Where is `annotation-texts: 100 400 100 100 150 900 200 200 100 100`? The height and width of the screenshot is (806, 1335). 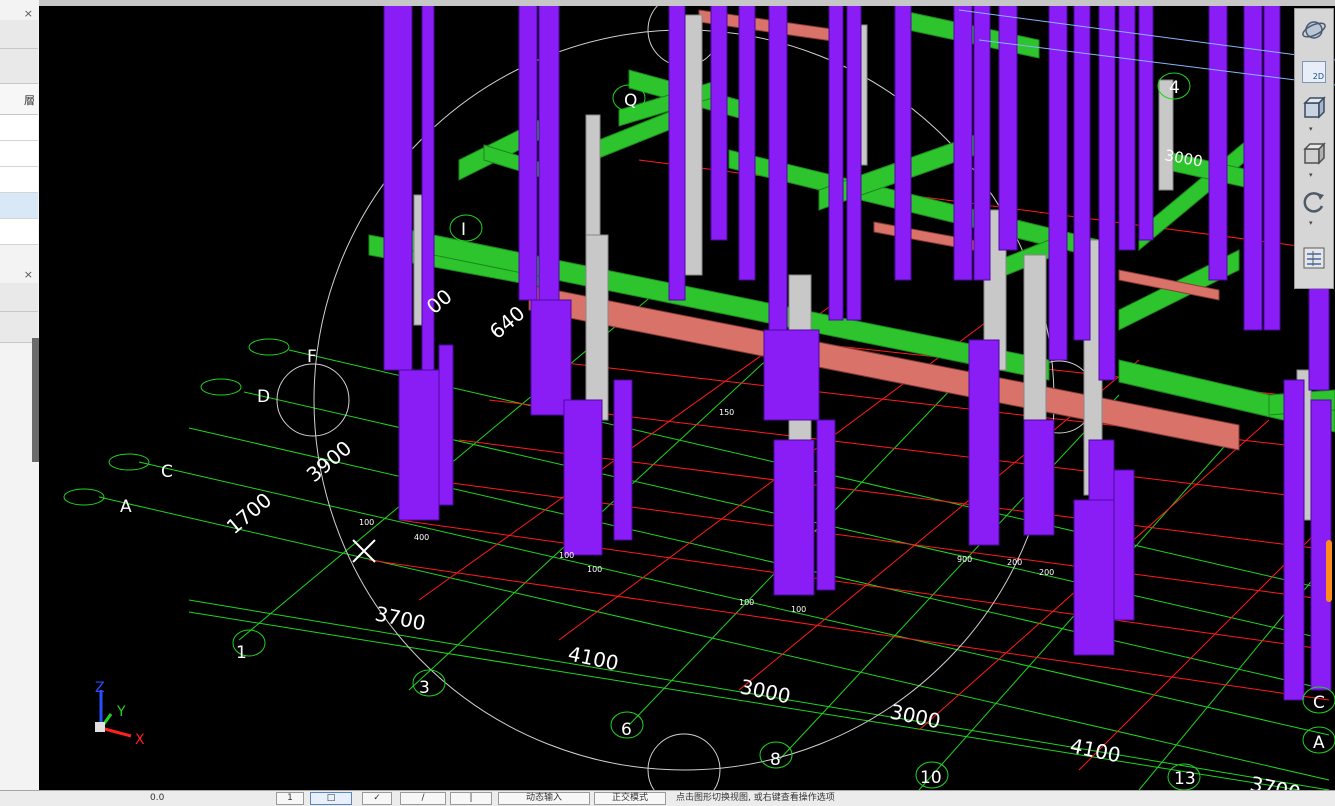
annotation-texts: 100 400 100 100 150 900 200 200 100 100 is located at coordinates (706, 511).